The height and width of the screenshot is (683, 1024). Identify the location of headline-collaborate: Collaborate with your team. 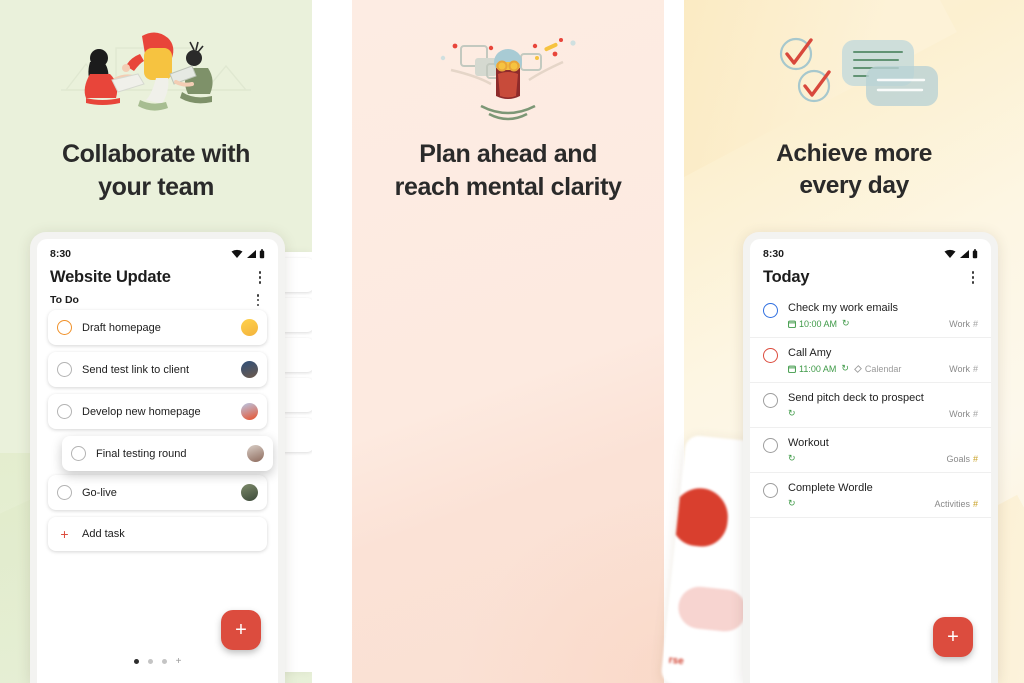
(156, 170).